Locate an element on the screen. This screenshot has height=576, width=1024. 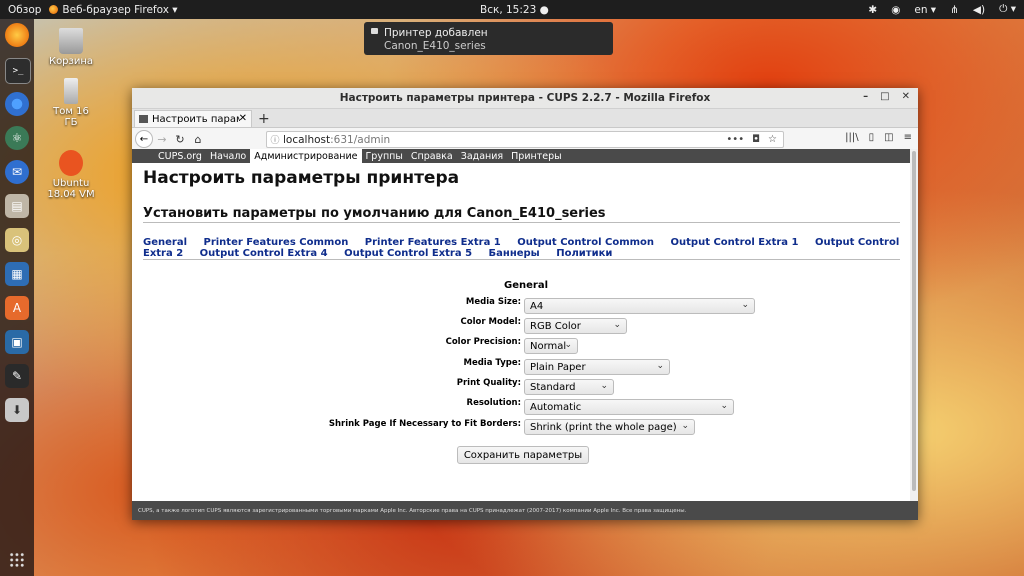
app-menu: Веб-браузер Firefox ▾ is located at coordinates (113, 10).